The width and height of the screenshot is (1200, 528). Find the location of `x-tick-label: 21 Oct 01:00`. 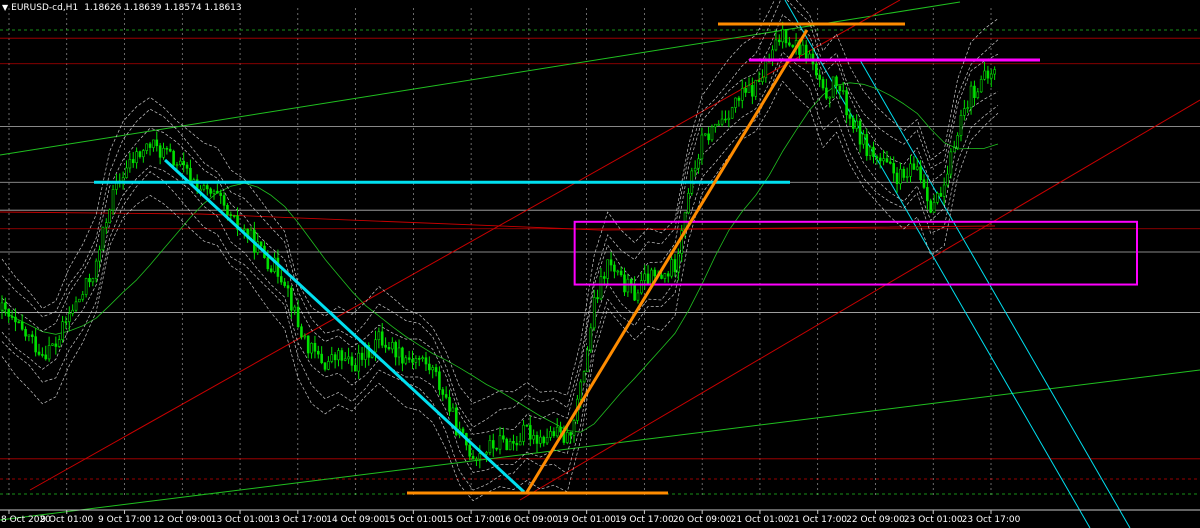

x-tick-label: 21 Oct 01:00 is located at coordinates (760, 520).